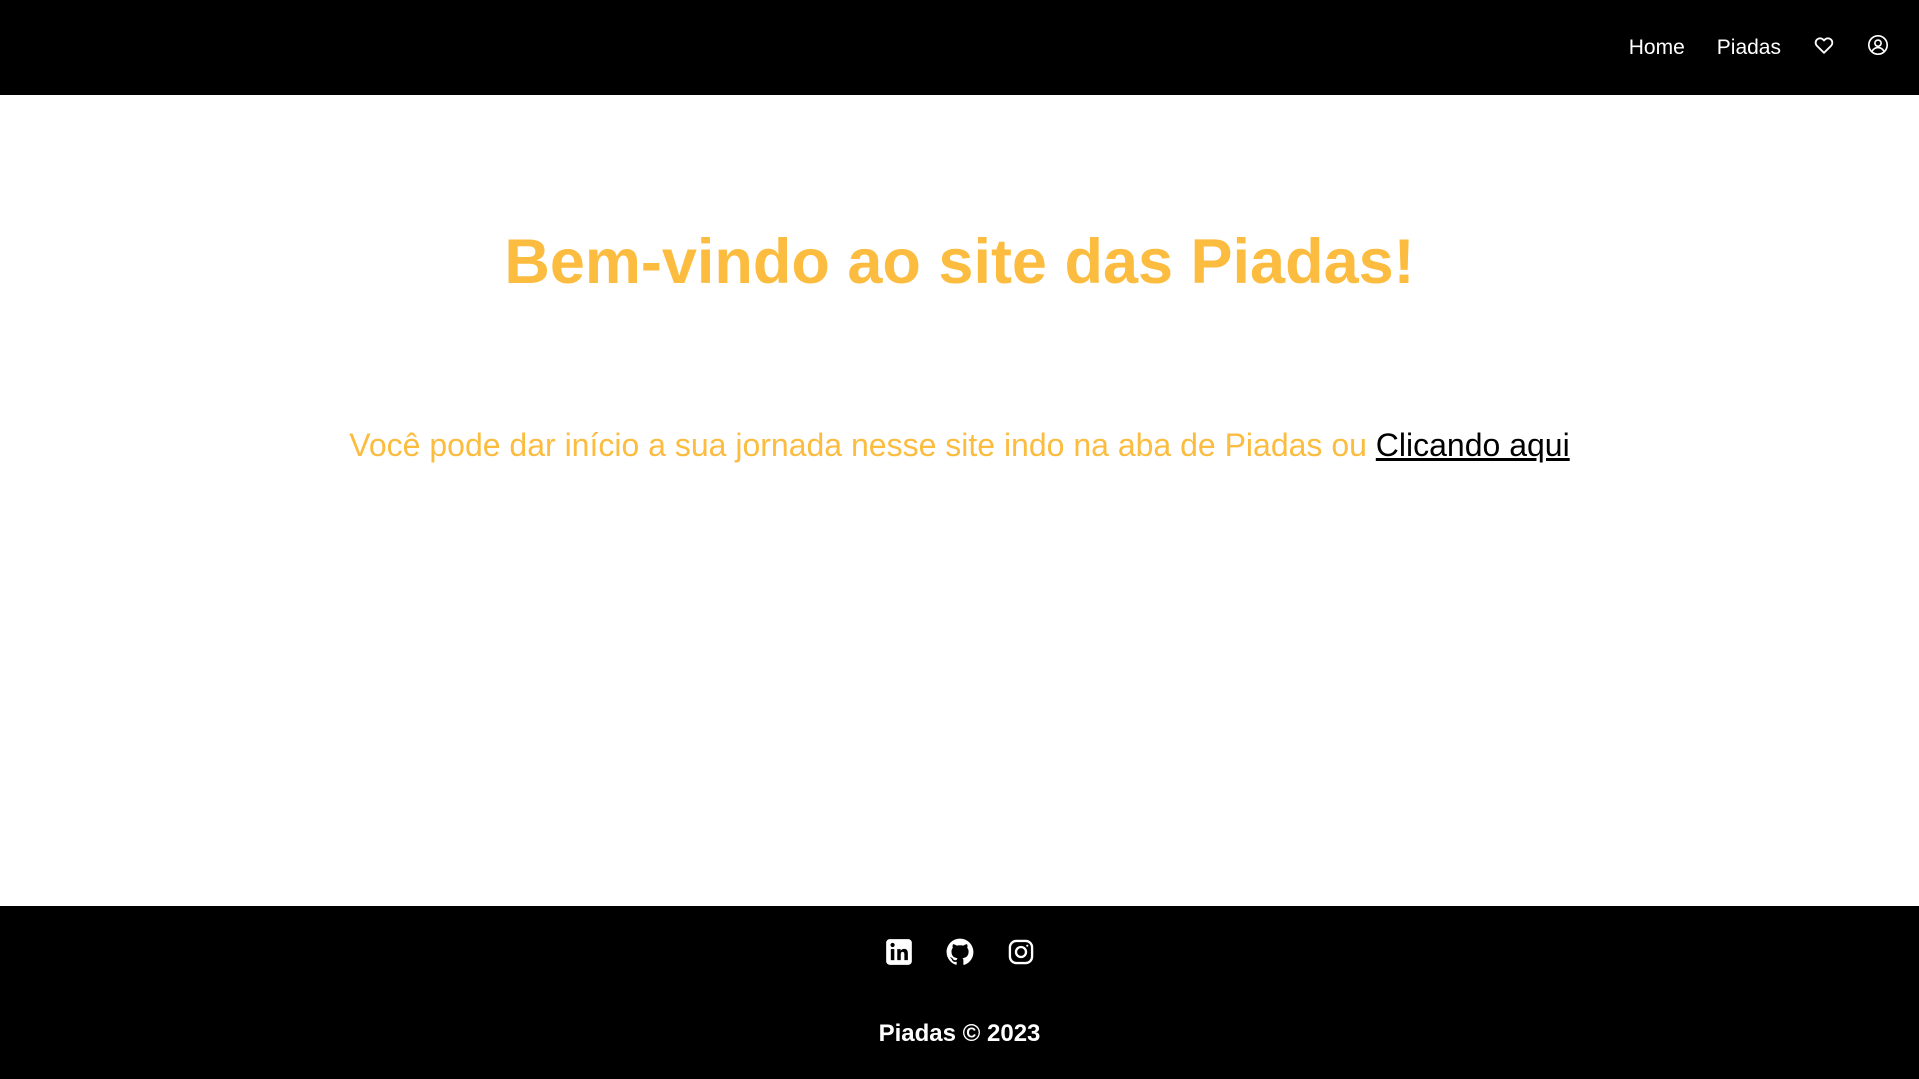  What do you see at coordinates (959, 47) in the screenshot?
I see `top-navbar: Home Piadas` at bounding box center [959, 47].